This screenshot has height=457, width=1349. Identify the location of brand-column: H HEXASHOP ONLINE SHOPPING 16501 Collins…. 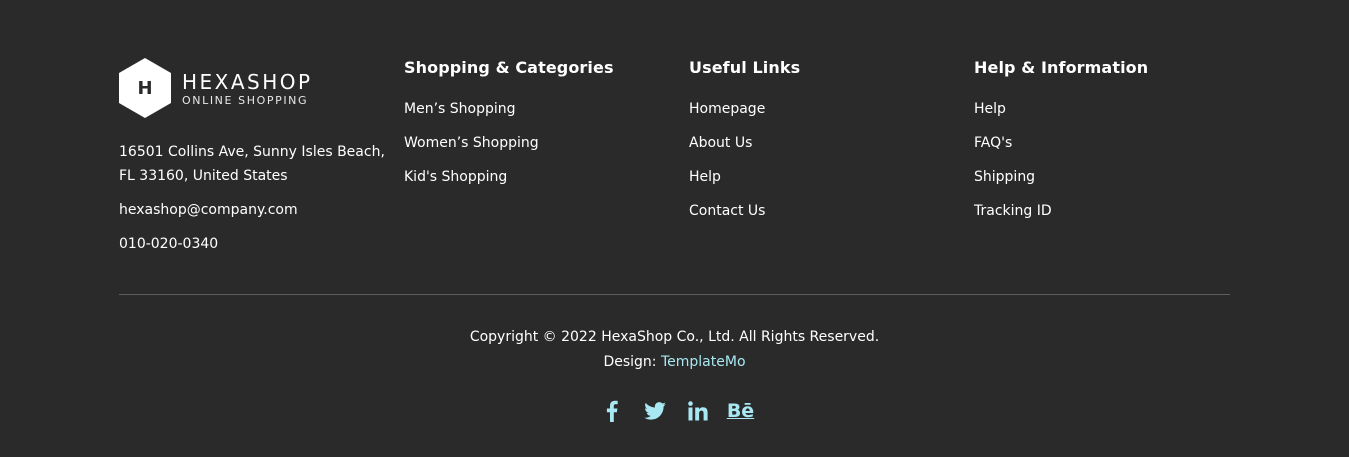
(254, 157).